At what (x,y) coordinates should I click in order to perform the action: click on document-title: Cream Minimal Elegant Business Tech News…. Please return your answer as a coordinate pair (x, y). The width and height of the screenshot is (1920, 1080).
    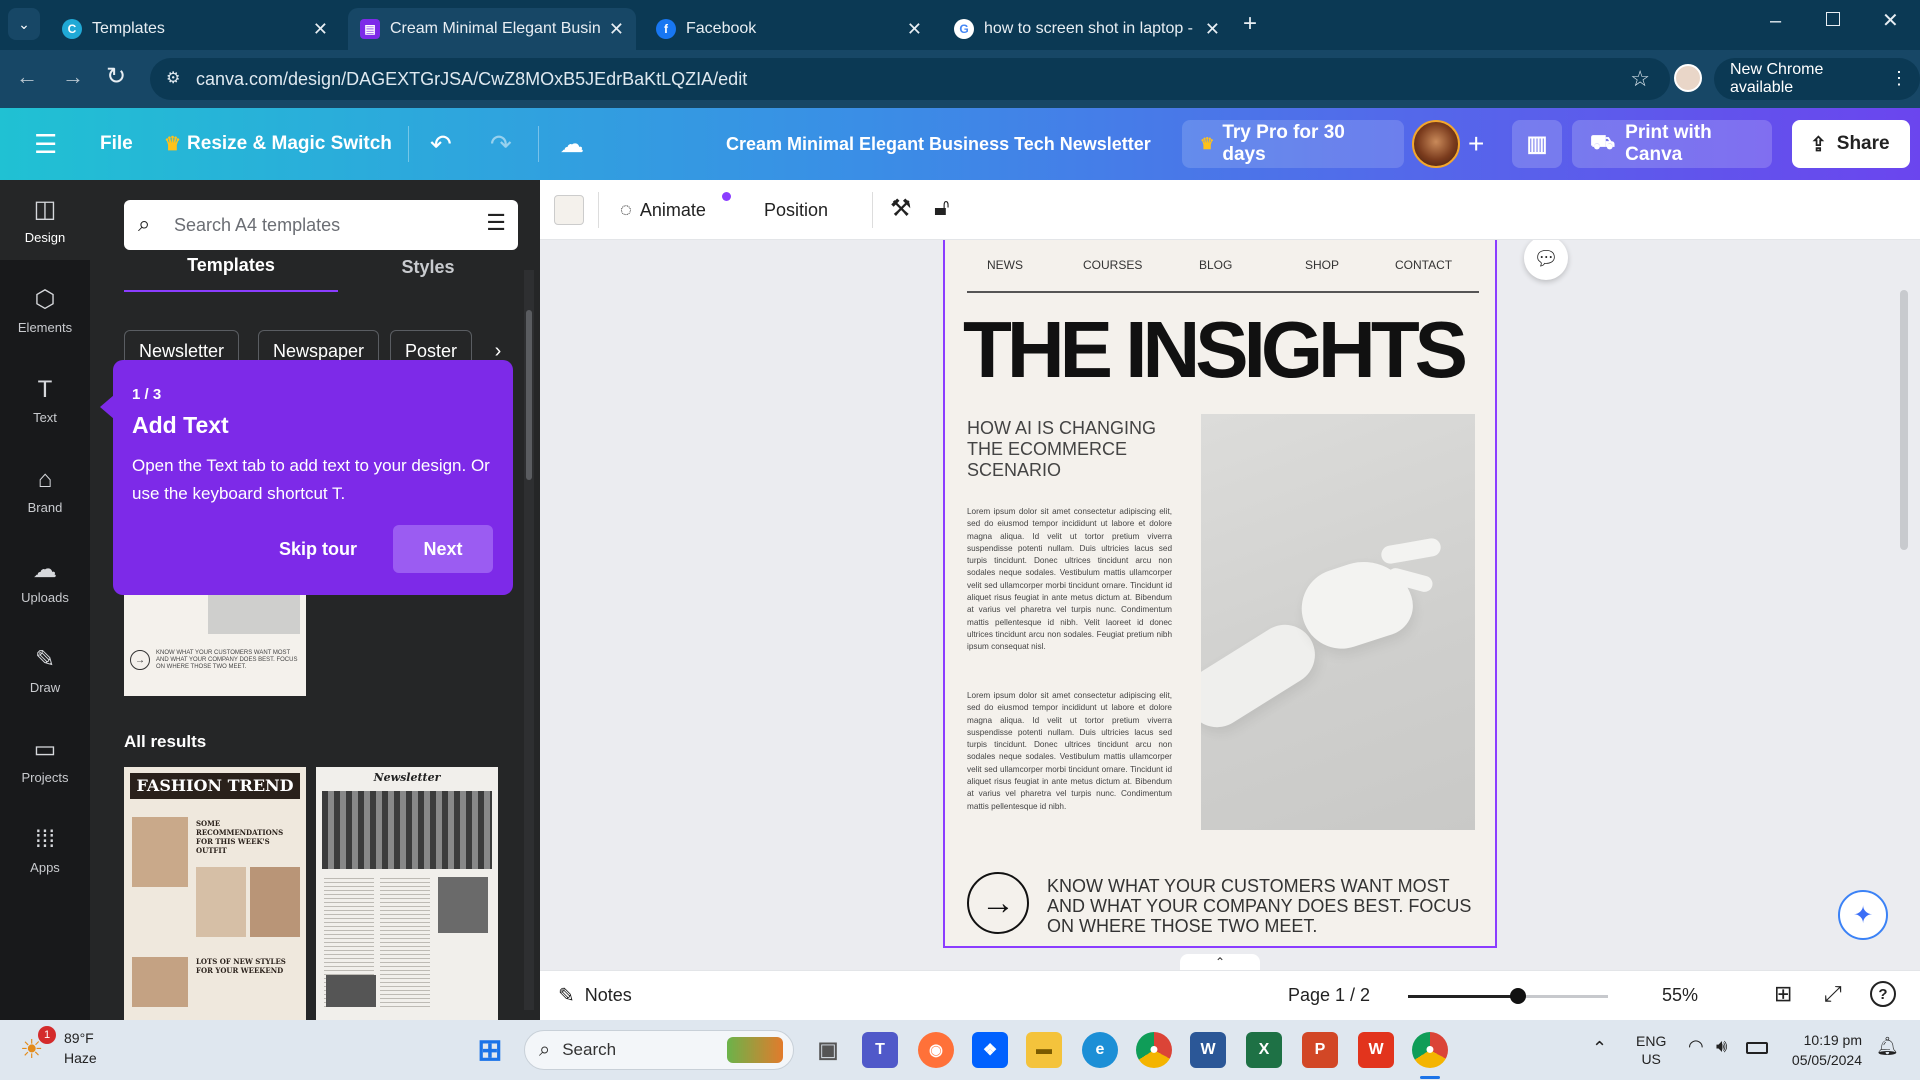
    Looking at the image, I should click on (938, 144).